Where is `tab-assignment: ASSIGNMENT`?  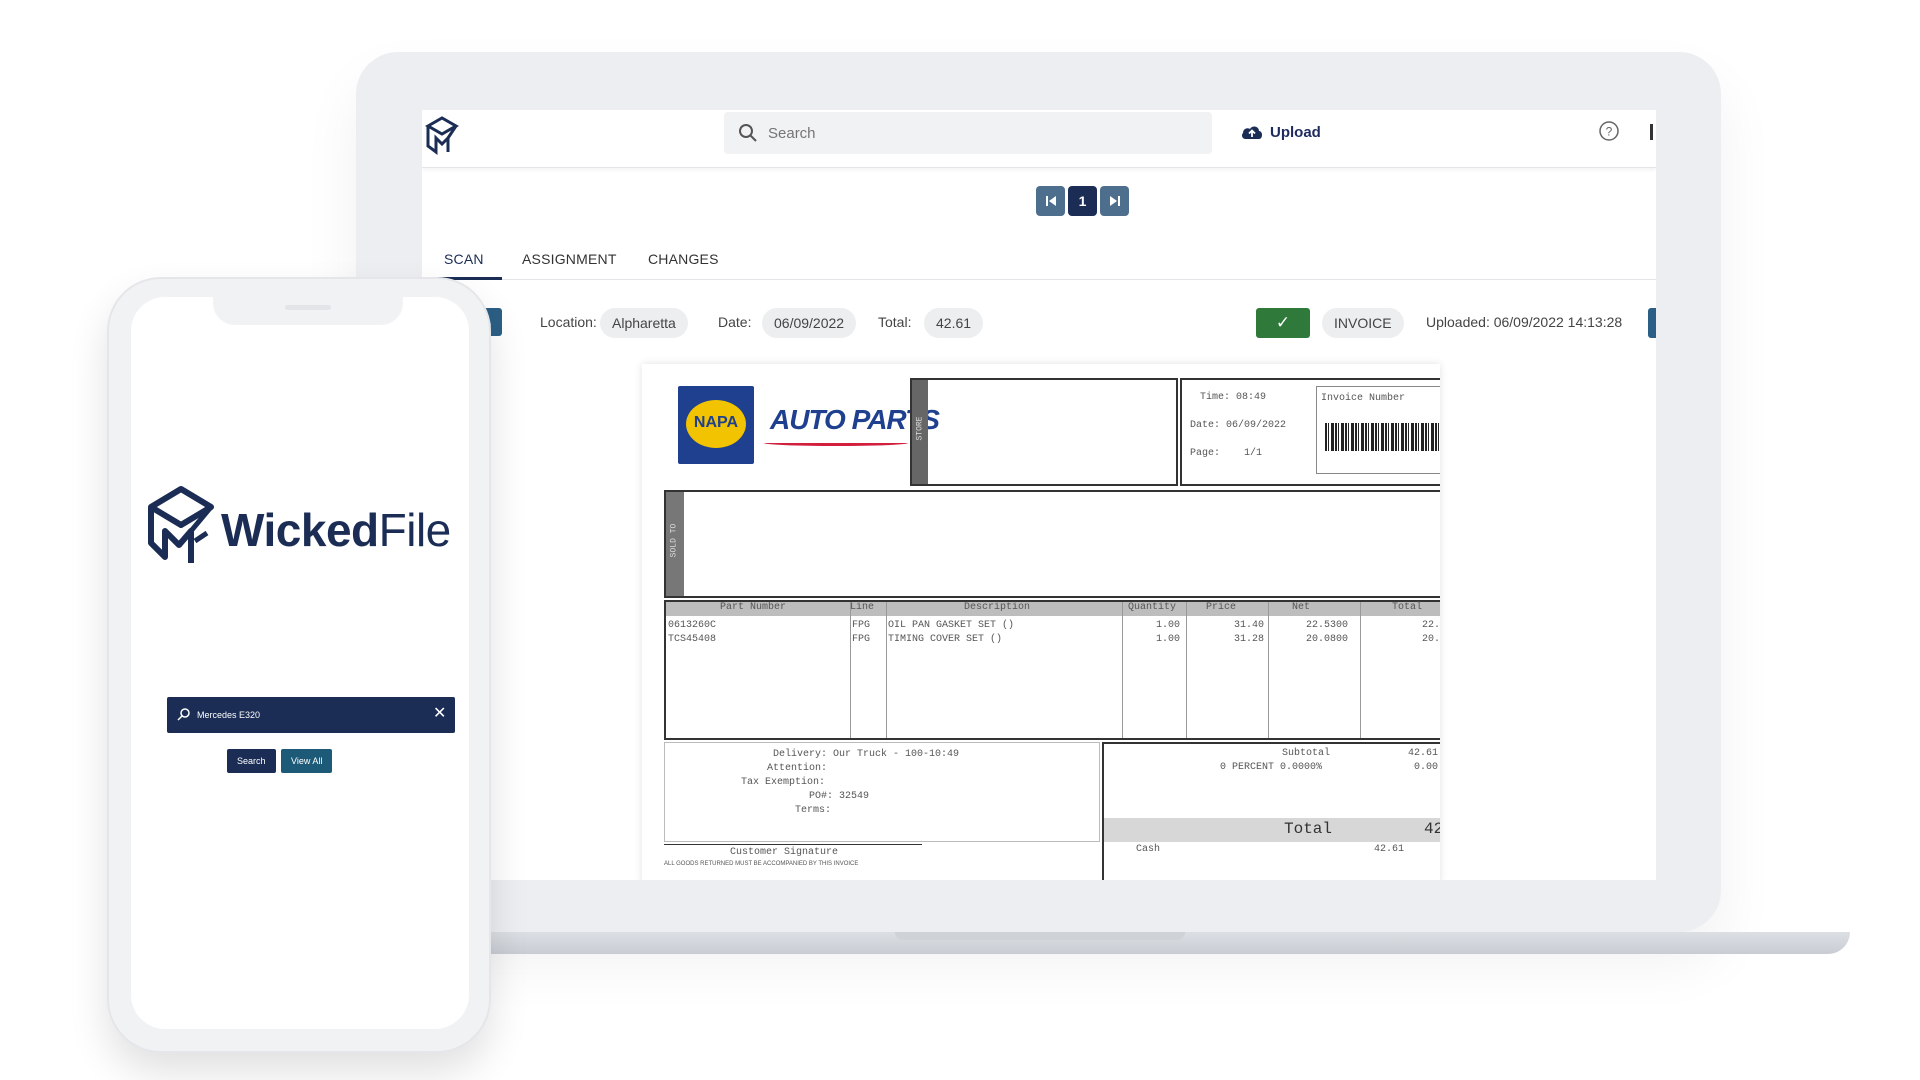 tab-assignment: ASSIGNMENT is located at coordinates (569, 260).